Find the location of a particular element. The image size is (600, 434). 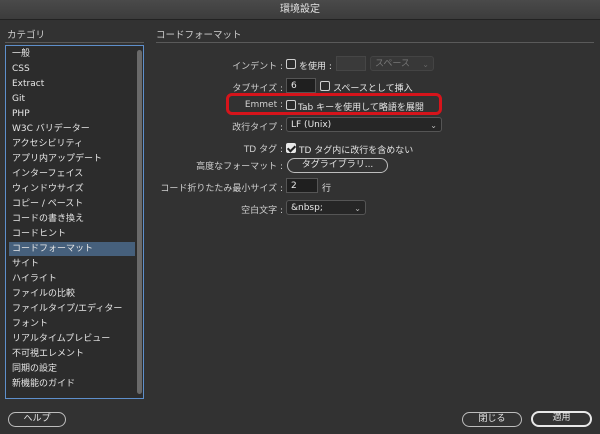

sidebar-item-highlighting: ハイライト is located at coordinates (72, 279).